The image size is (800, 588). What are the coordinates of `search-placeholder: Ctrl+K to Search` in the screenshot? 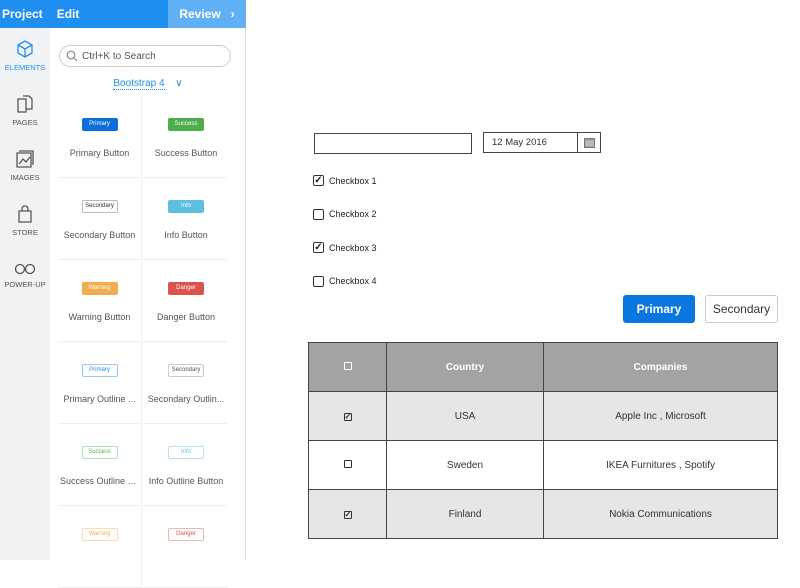 It's located at (119, 56).